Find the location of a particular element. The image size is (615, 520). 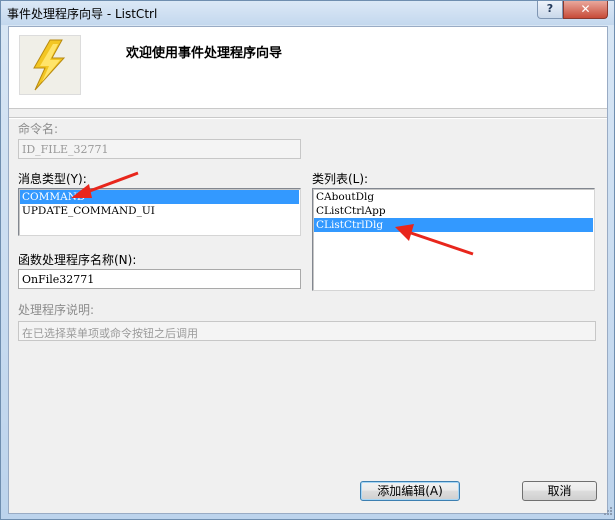

message-type-label: 消息类型(Y): is located at coordinates (52, 179).